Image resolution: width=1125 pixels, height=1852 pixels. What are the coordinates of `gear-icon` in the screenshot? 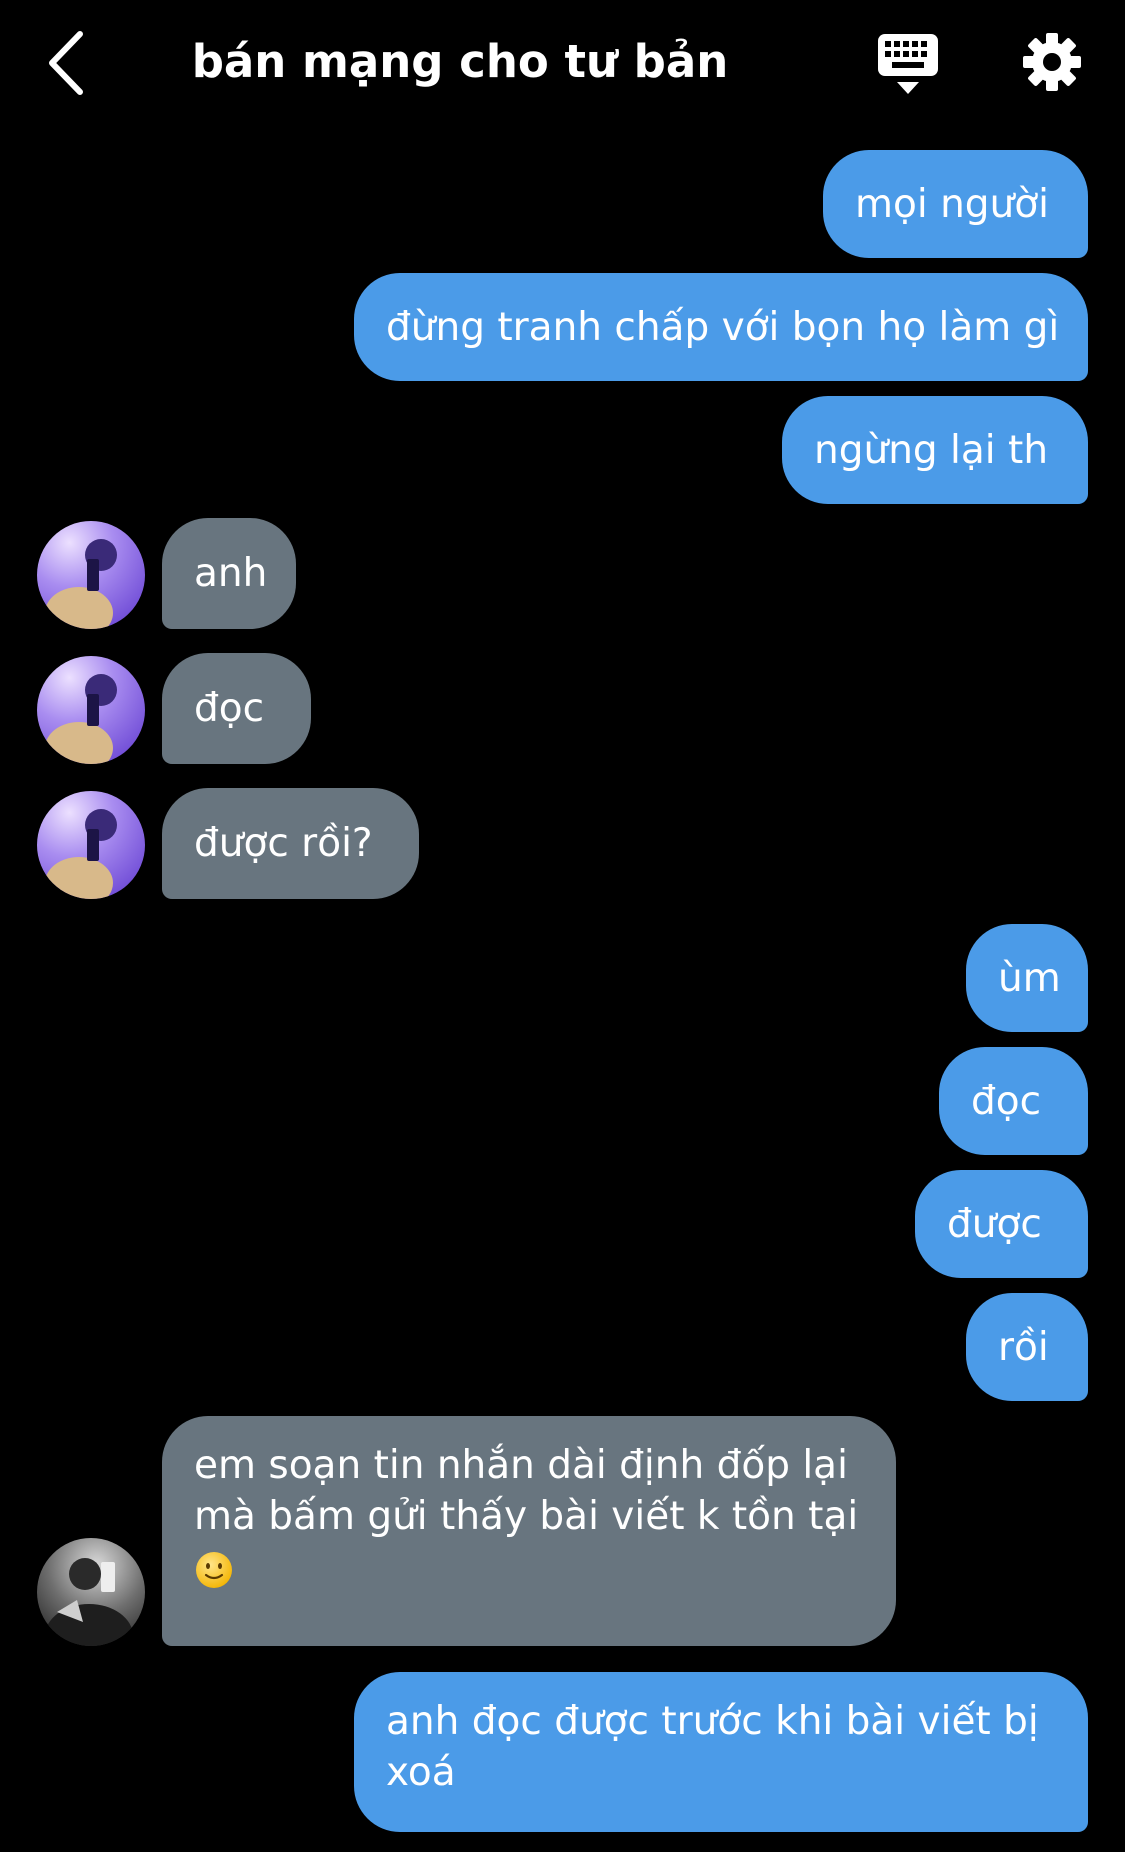 It's located at (1052, 62).